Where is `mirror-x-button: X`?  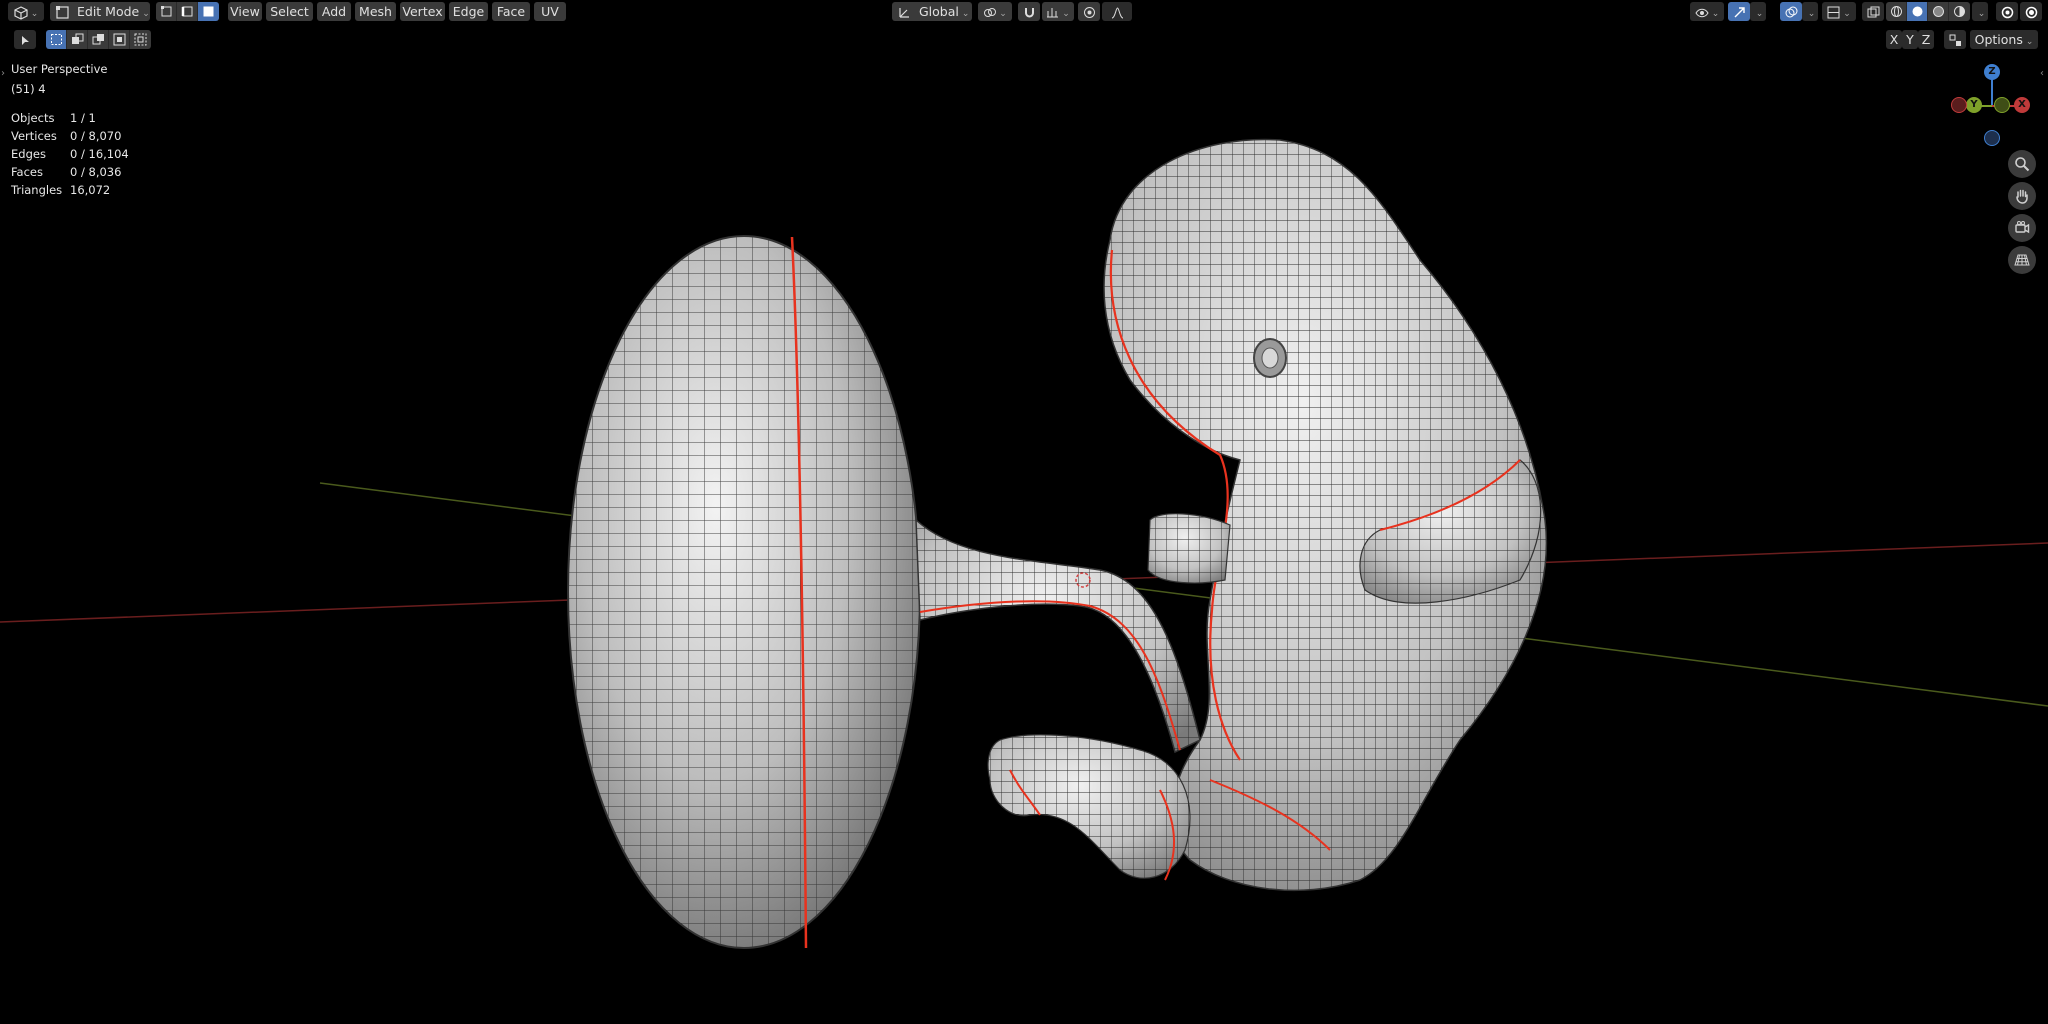 mirror-x-button: X is located at coordinates (1894, 39).